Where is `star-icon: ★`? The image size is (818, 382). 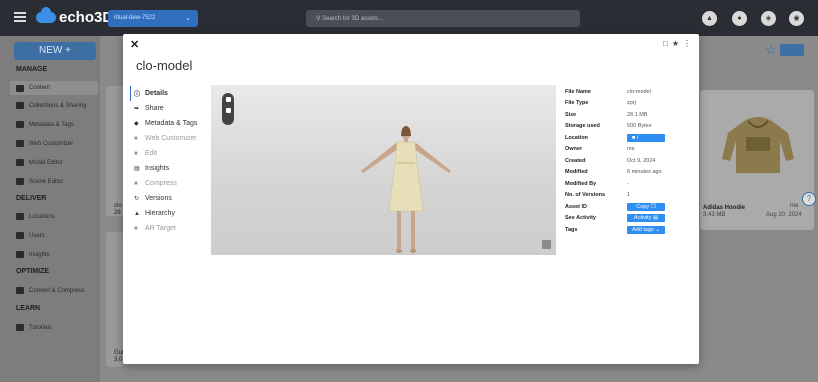
star-icon: ★ is located at coordinates (675, 43).